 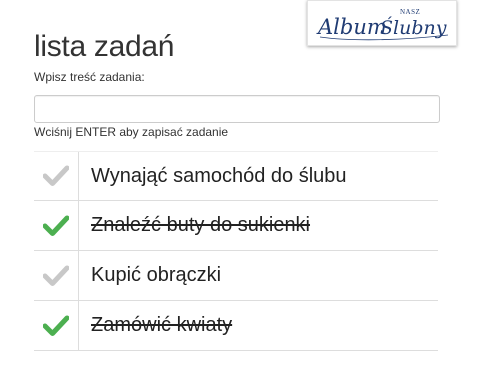 I want to click on task-input, so click(x=237, y=109).